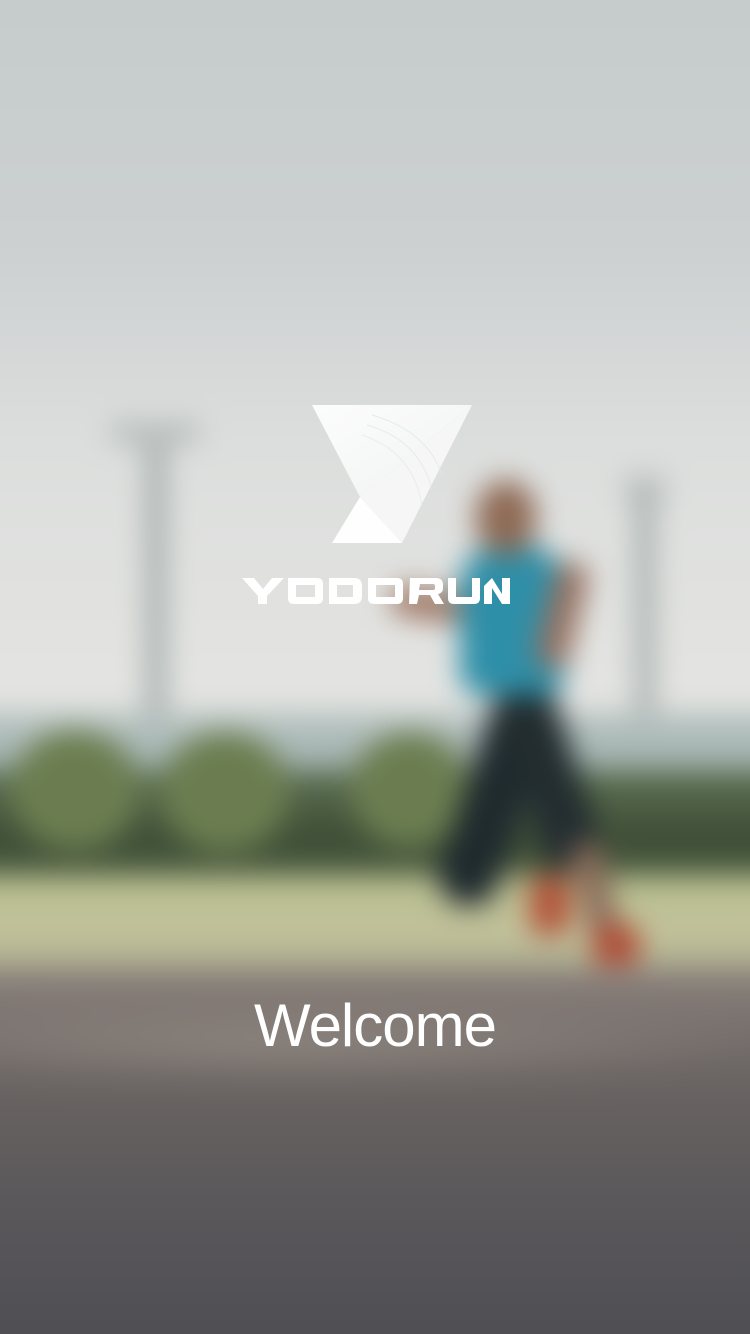 Image resolution: width=750 pixels, height=1334 pixels. Describe the element at coordinates (375, 1025) in the screenshot. I see `welcome-title: Welcome` at that location.